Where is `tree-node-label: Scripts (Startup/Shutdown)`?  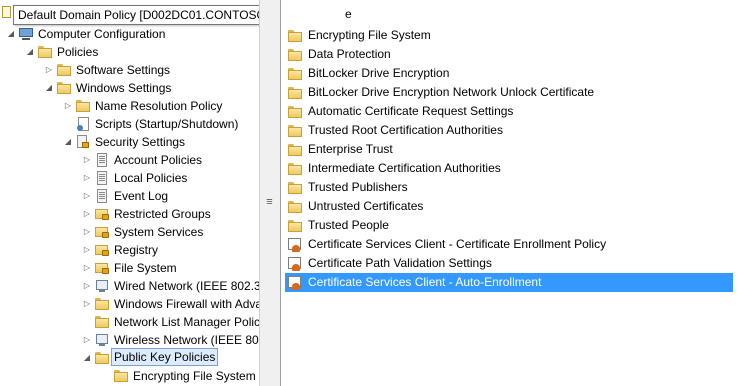
tree-node-label: Scripts (Startup/Shutdown) is located at coordinates (167, 124).